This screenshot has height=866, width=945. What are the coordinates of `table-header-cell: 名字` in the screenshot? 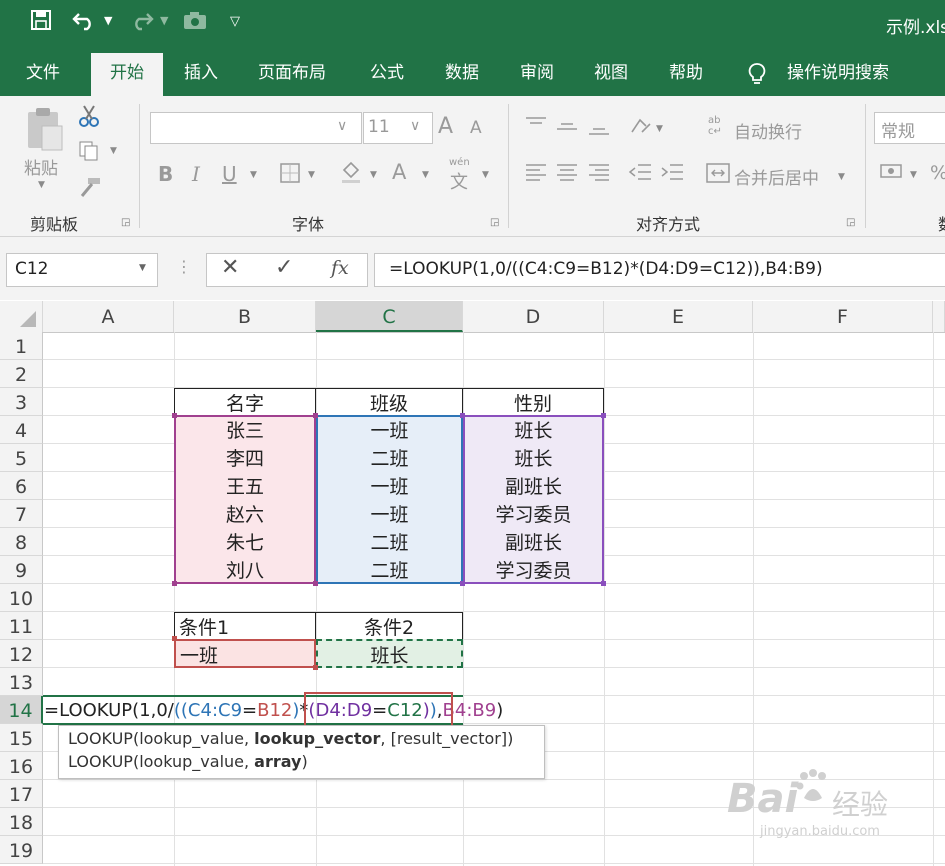 It's located at (245, 402).